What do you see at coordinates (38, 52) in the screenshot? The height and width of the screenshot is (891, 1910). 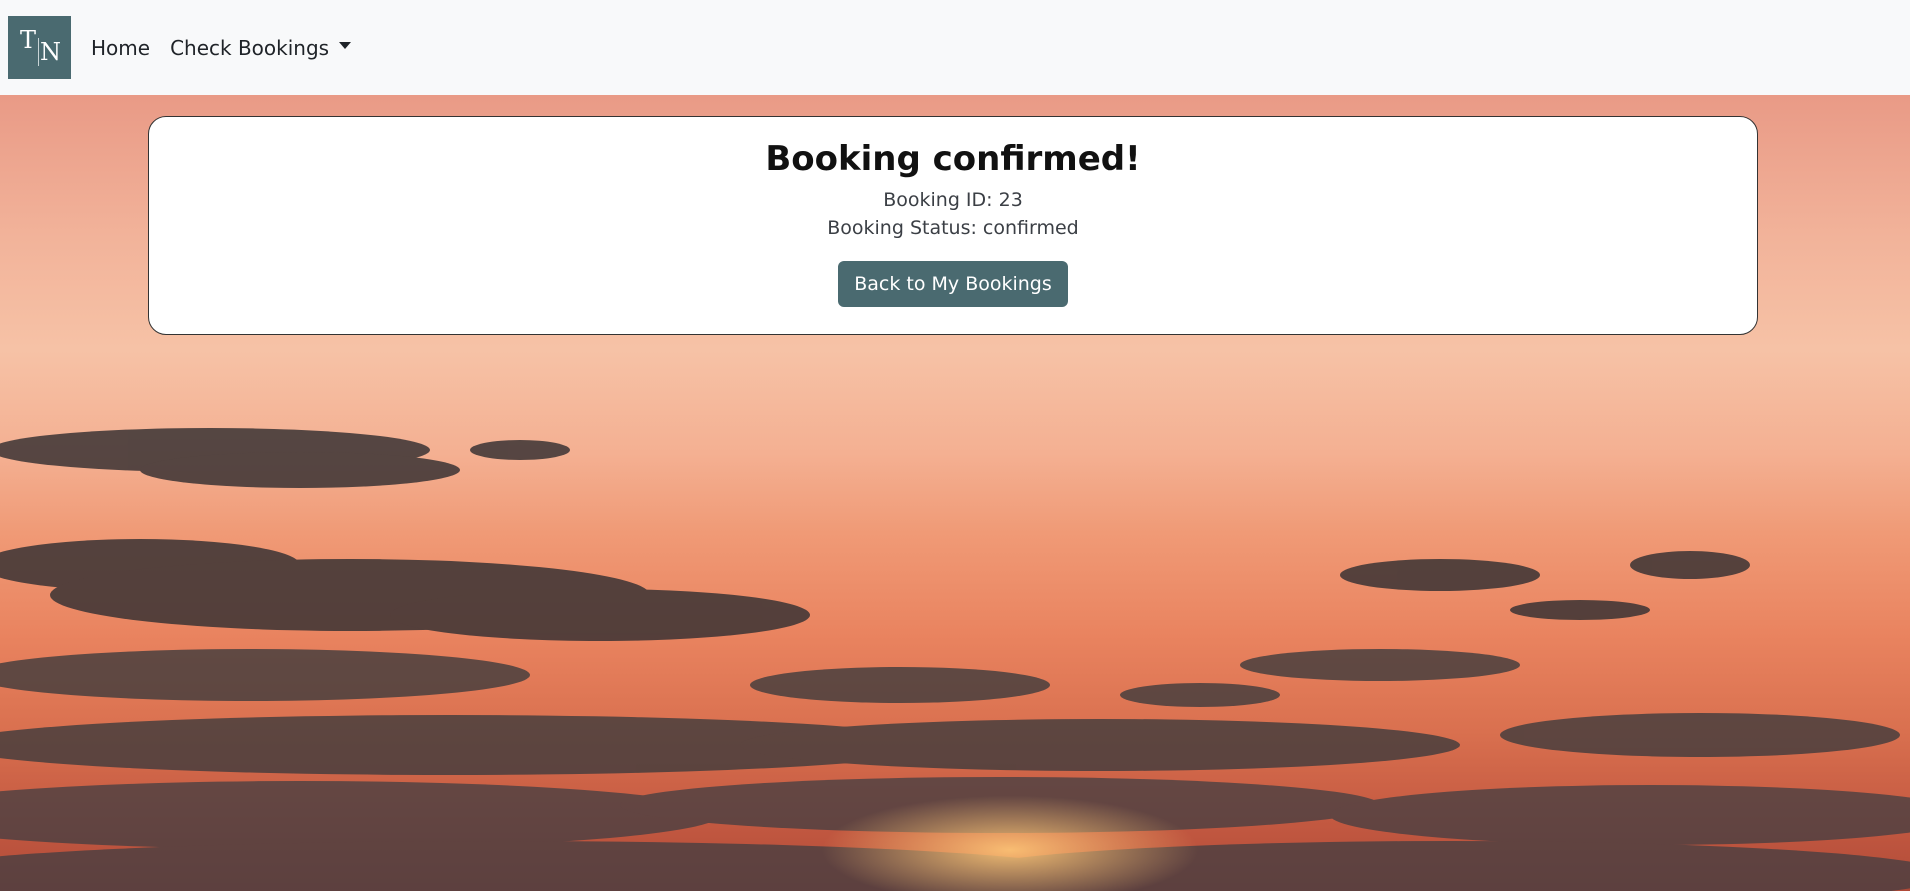 I see `logo-divider` at bounding box center [38, 52].